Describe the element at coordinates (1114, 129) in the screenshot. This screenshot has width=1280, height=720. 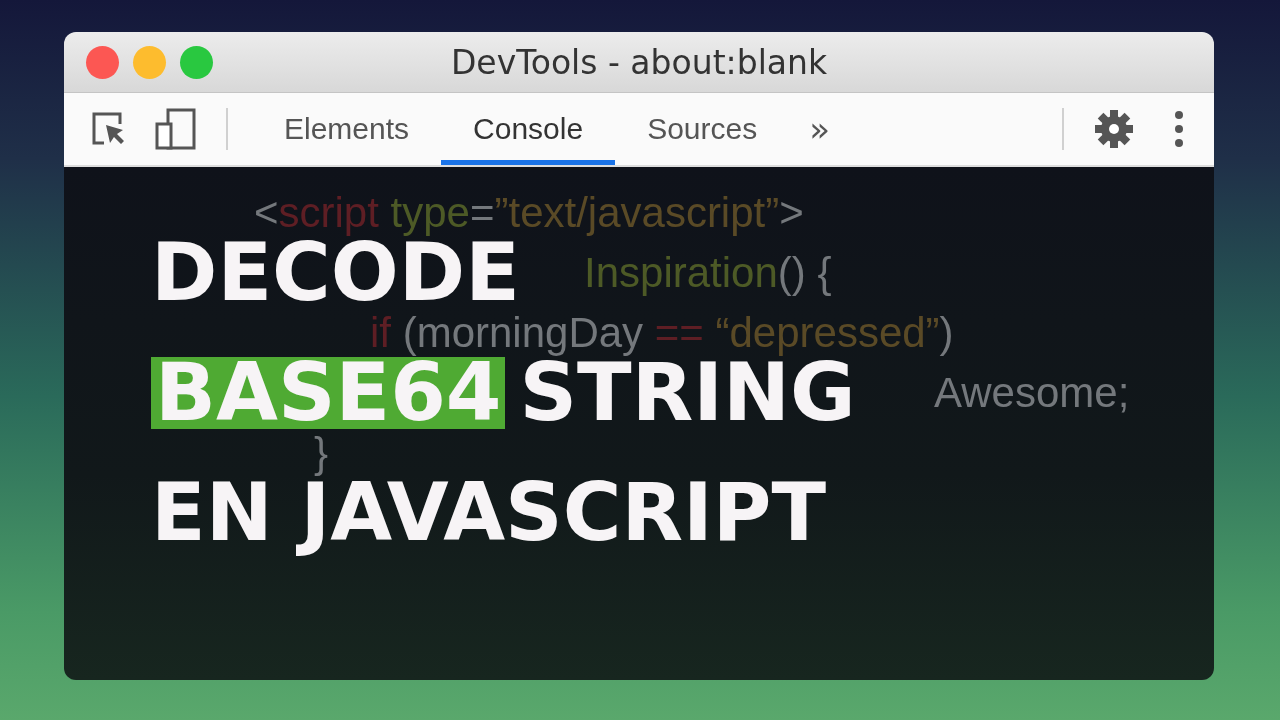
I see `settings-icon` at that location.